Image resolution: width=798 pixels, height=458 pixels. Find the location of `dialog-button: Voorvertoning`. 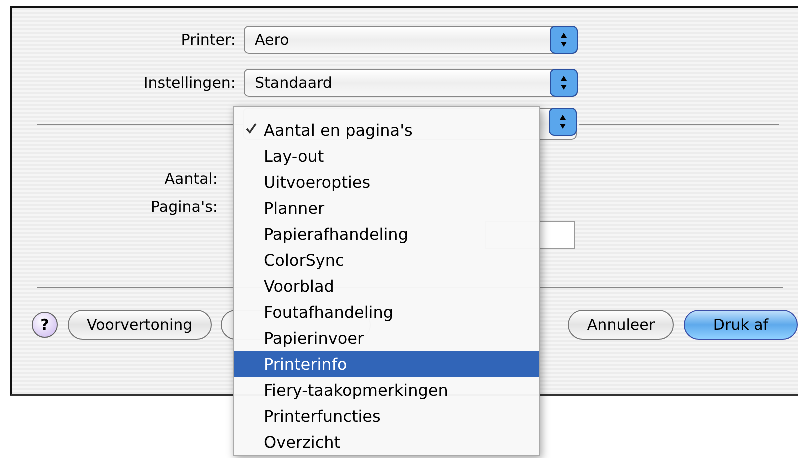

dialog-button: Voorvertoning is located at coordinates (140, 325).